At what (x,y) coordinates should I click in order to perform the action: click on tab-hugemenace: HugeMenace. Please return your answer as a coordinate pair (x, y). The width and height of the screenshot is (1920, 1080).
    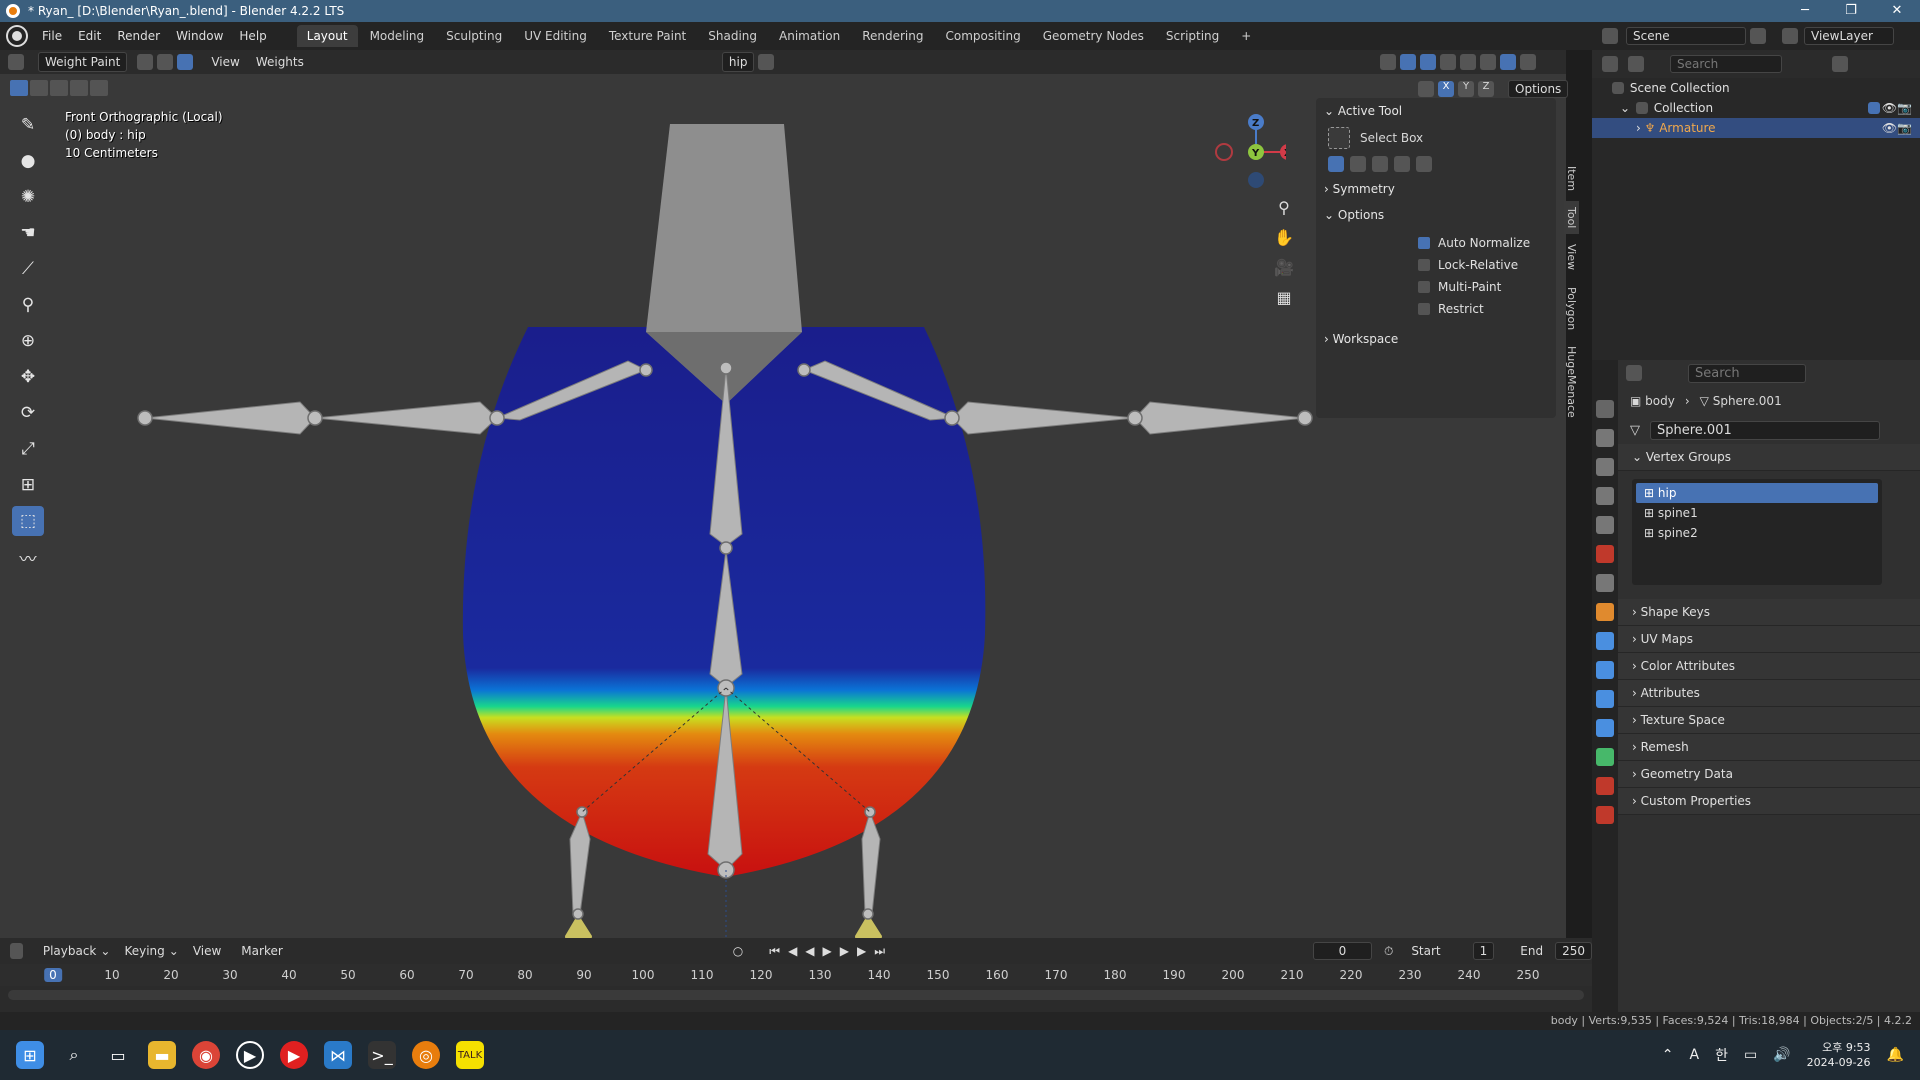
    Looking at the image, I should click on (1571, 382).